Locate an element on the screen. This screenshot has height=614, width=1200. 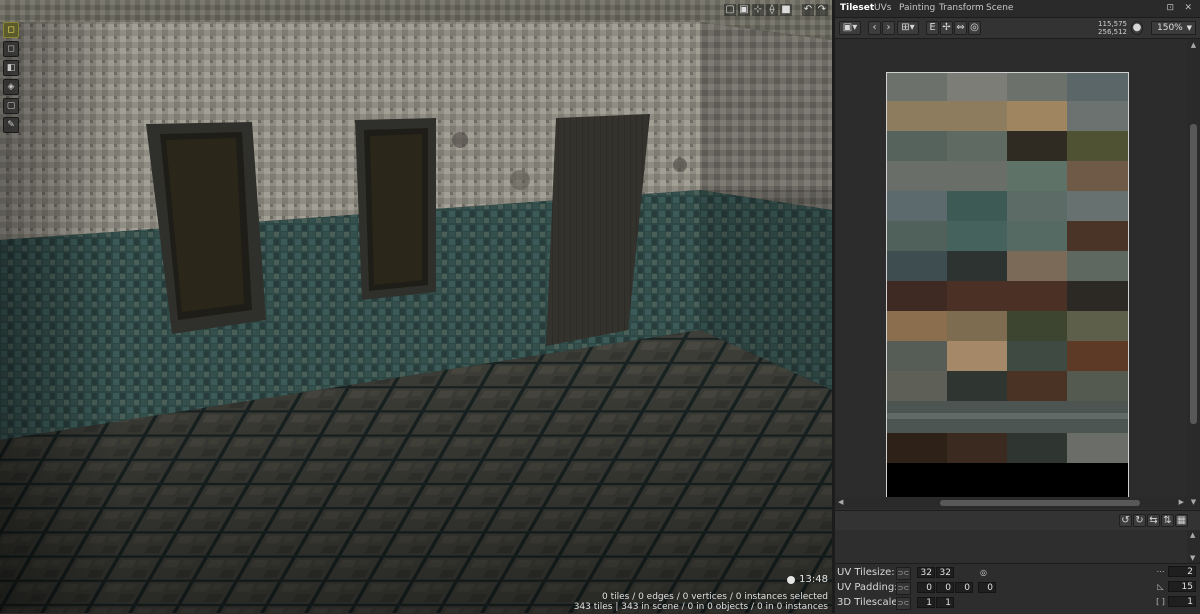
uv-tilesize-x: 32 is located at coordinates (926, 572).